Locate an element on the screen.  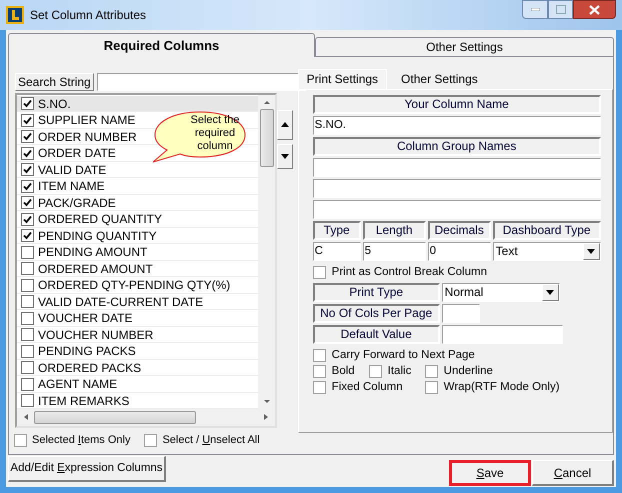
column-list-item: VALID DATE is located at coordinates (137, 170).